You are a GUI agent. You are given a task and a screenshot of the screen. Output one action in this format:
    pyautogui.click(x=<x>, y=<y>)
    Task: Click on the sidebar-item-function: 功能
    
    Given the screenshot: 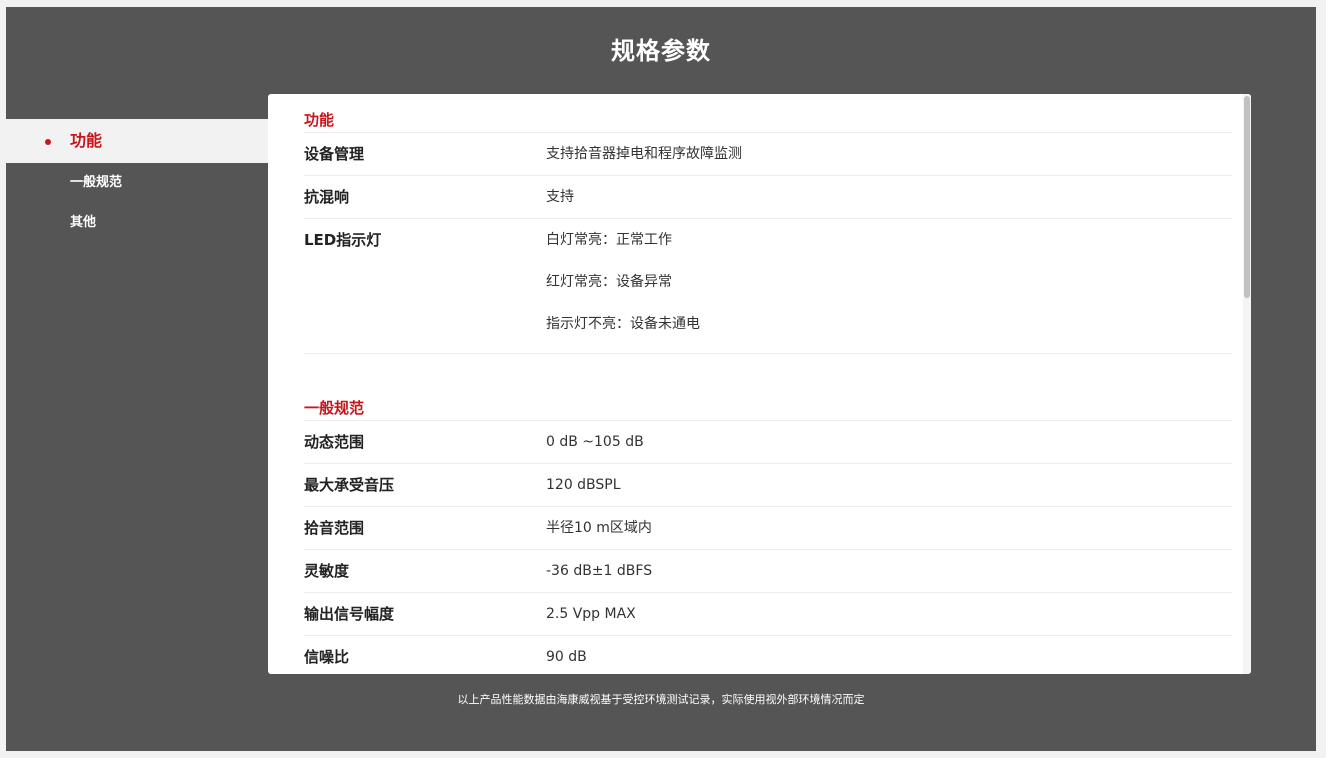 What is the action you would take?
    pyautogui.click(x=137, y=141)
    